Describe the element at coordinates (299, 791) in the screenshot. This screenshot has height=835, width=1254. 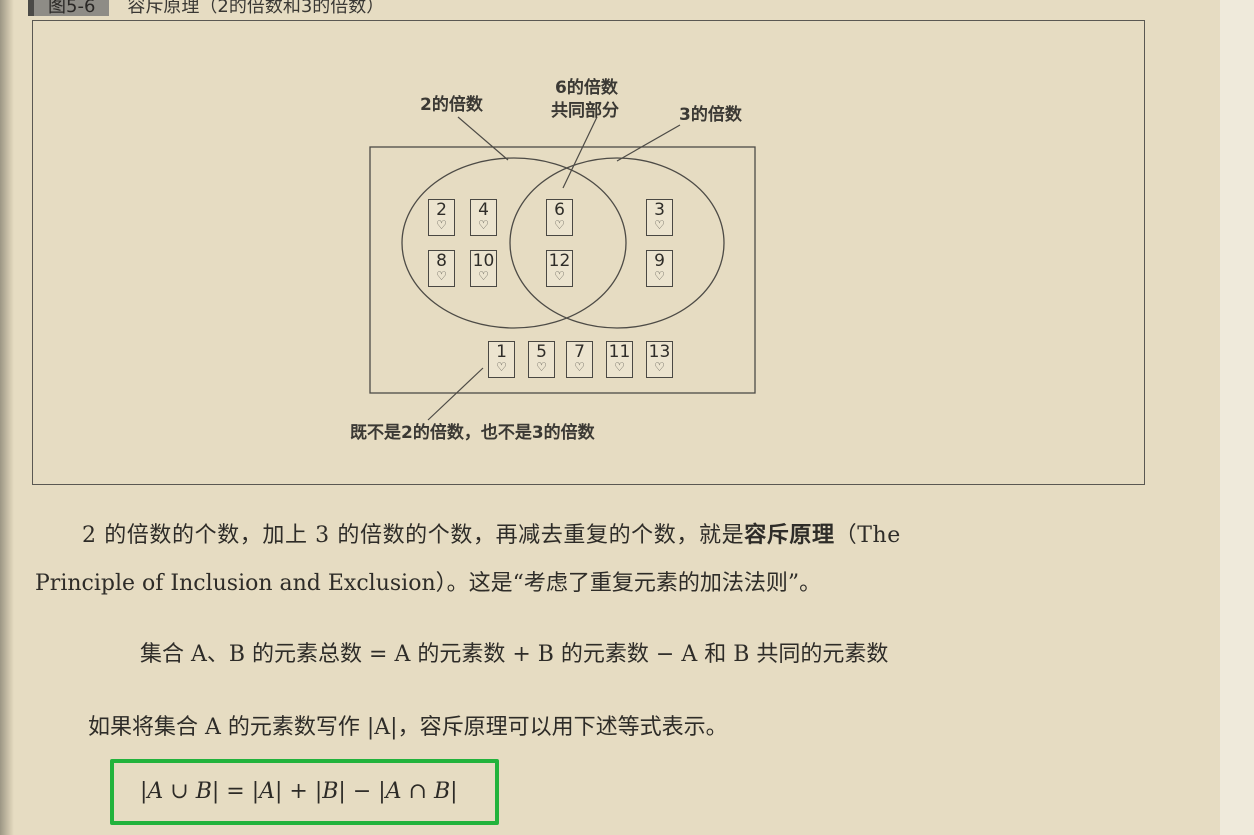
I see `inclusion-exclusion-equation: |A ∪ B| = |A| + |B| − |A ∩ B|` at that location.